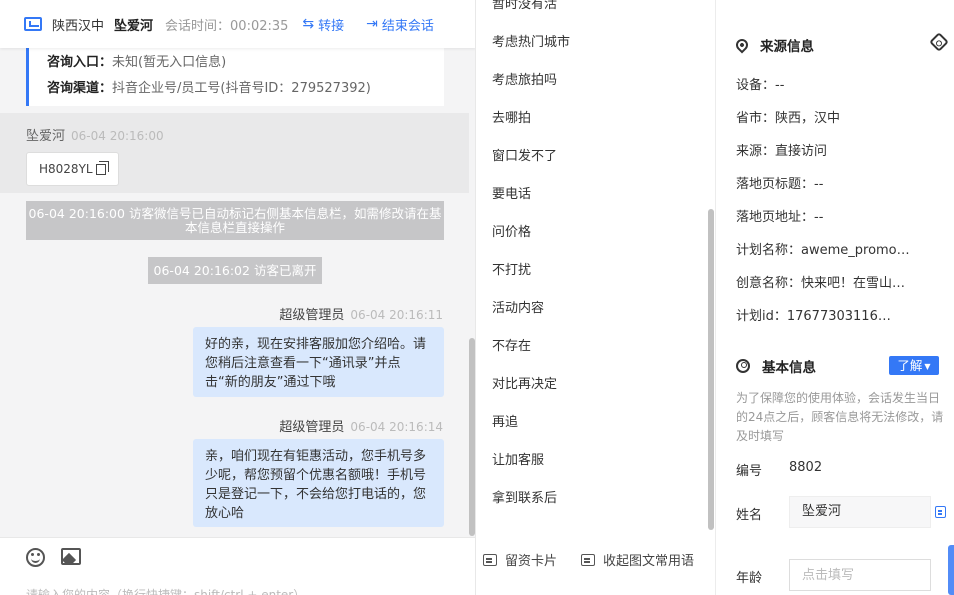 The height and width of the screenshot is (595, 954). What do you see at coordinates (524, 78) in the screenshot?
I see `phrase-item: 考虑旅拍吗` at bounding box center [524, 78].